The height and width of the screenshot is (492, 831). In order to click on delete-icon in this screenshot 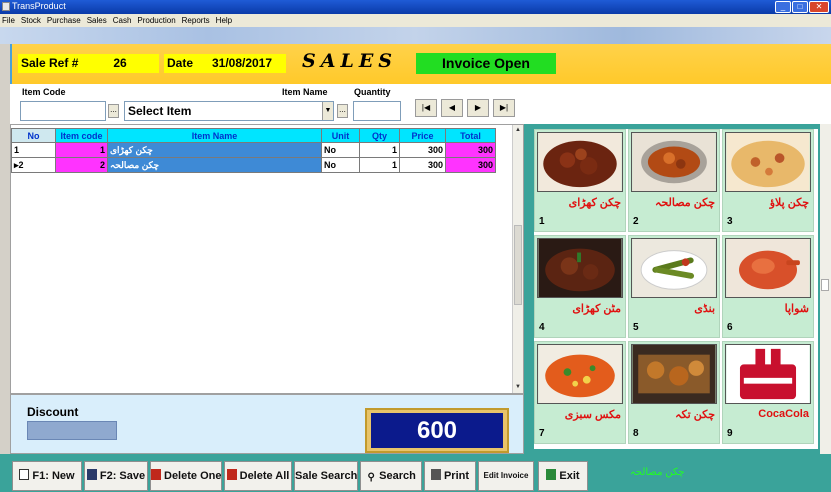, I will do `click(156, 474)`.